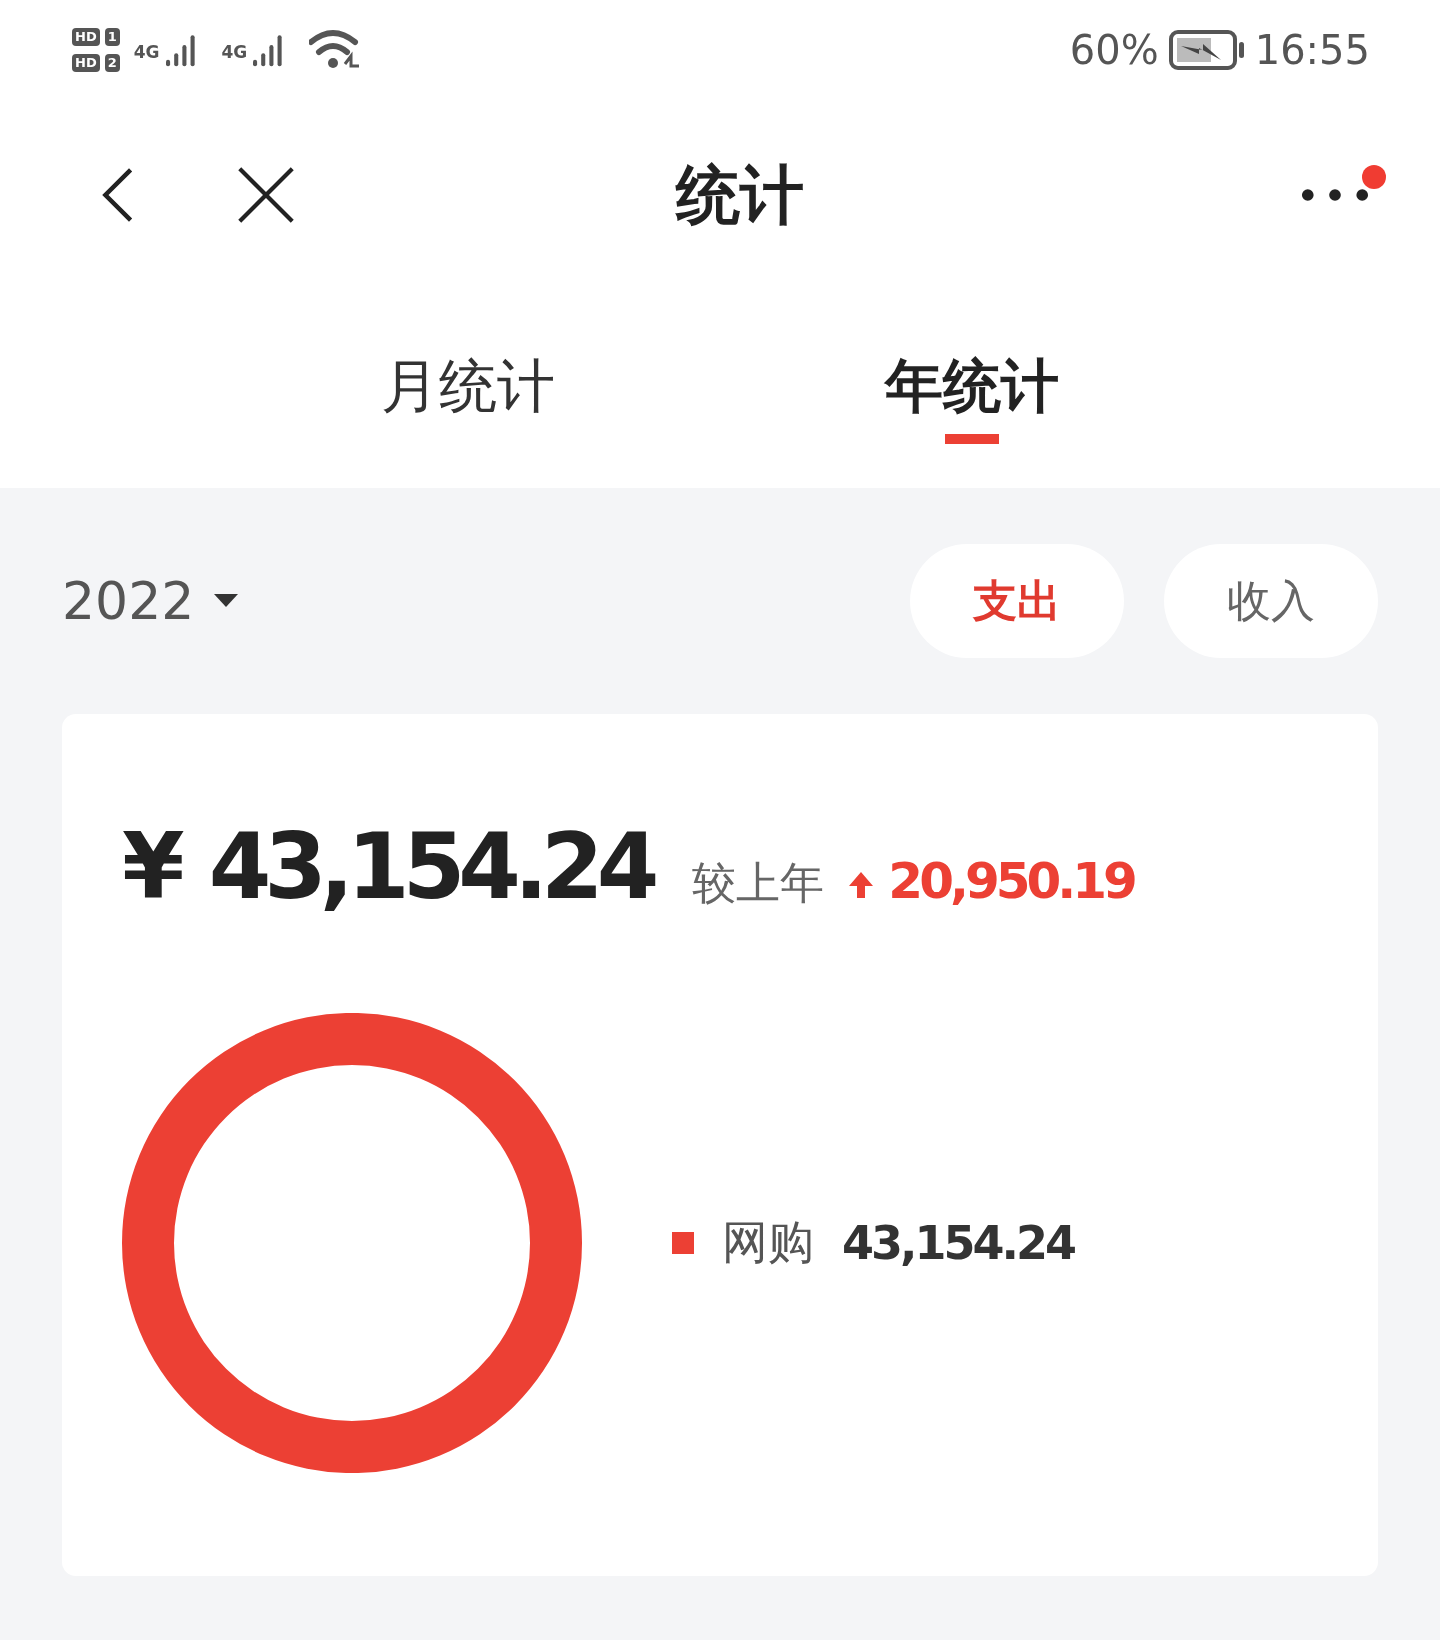  I want to click on clock: 16:55, so click(1312, 50).